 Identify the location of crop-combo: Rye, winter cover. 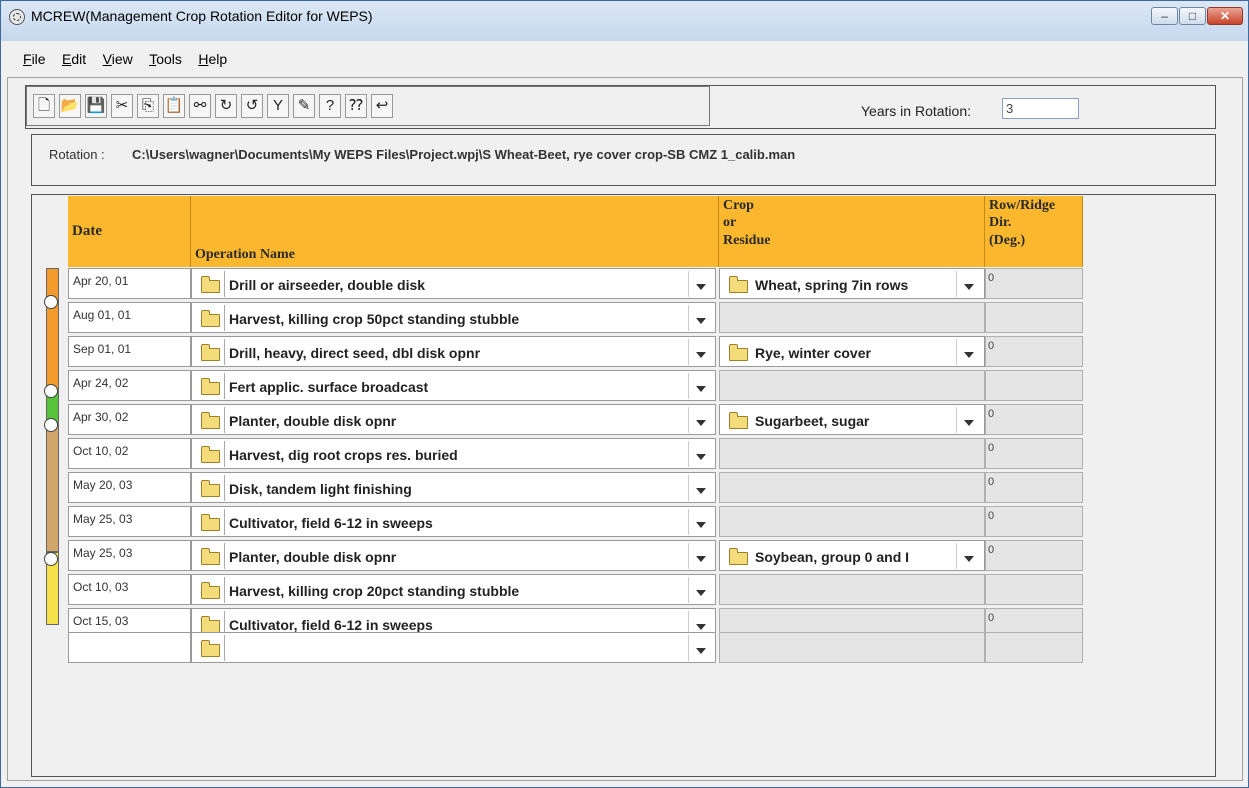
(852, 351).